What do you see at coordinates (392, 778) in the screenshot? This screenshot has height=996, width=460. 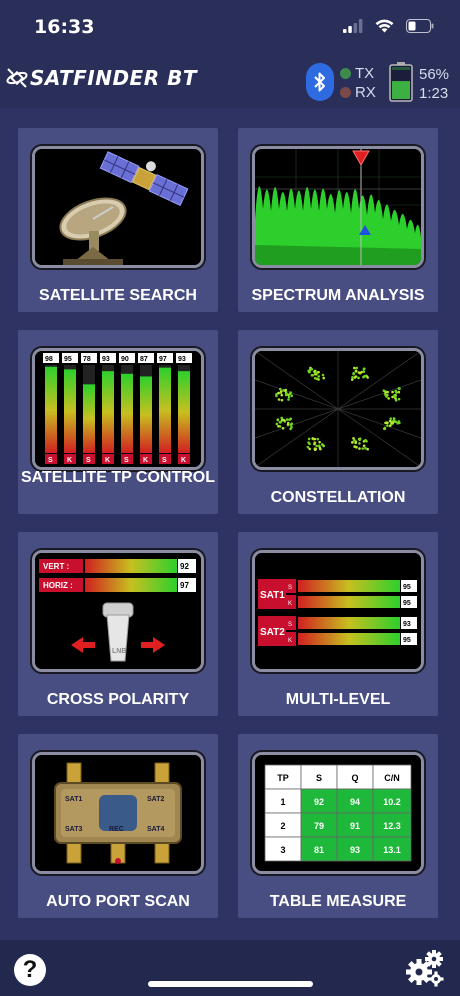 I see `table-header-text: C/N` at bounding box center [392, 778].